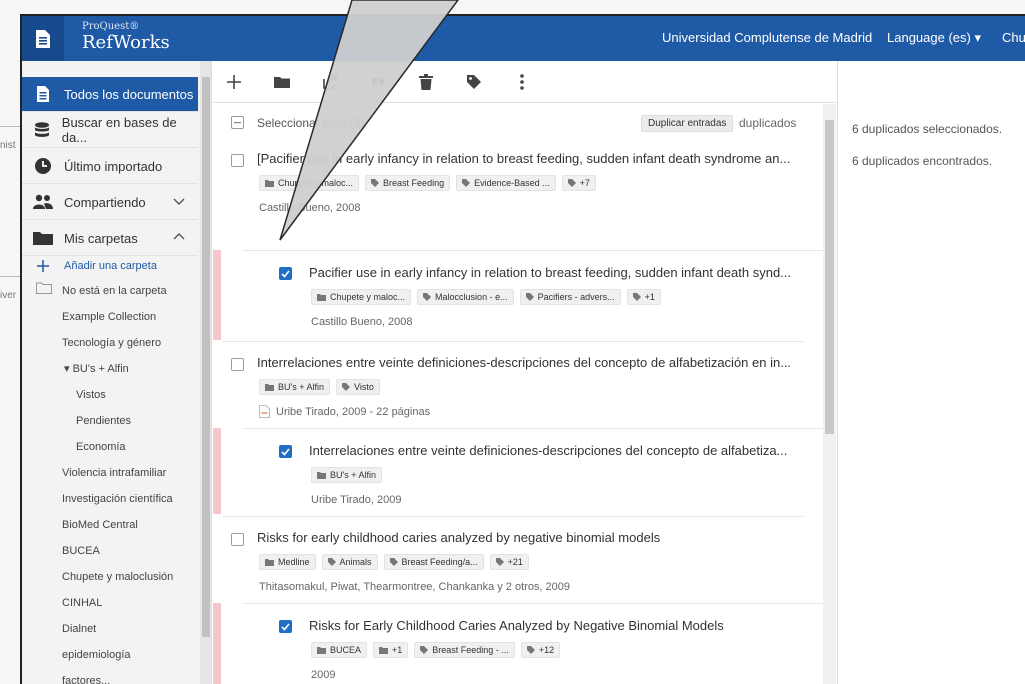 This screenshot has height=684, width=1025. Describe the element at coordinates (643, 297) in the screenshot. I see `more-tags: +1` at that location.